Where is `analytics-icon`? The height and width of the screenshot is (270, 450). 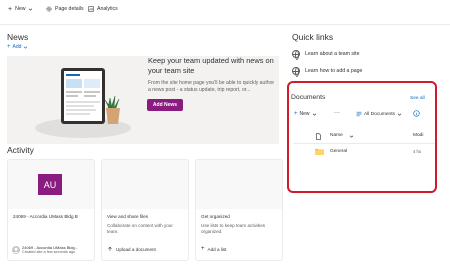 analytics-icon is located at coordinates (91, 9).